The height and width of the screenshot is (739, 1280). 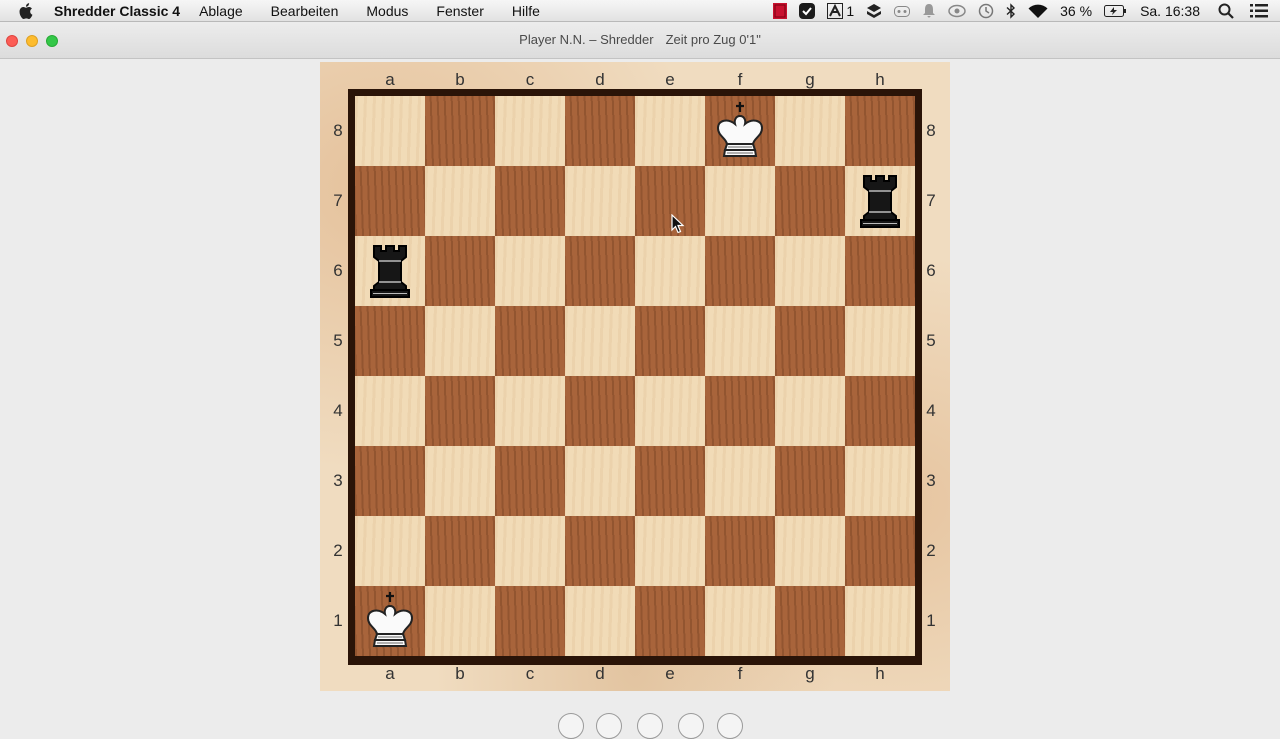 What do you see at coordinates (571, 726) in the screenshot?
I see `first-move-button` at bounding box center [571, 726].